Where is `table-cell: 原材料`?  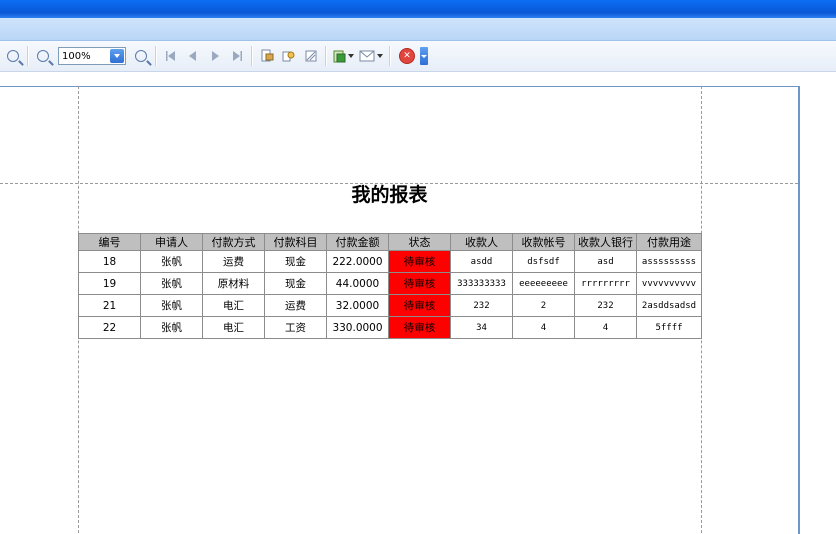 table-cell: 原材料 is located at coordinates (233, 283).